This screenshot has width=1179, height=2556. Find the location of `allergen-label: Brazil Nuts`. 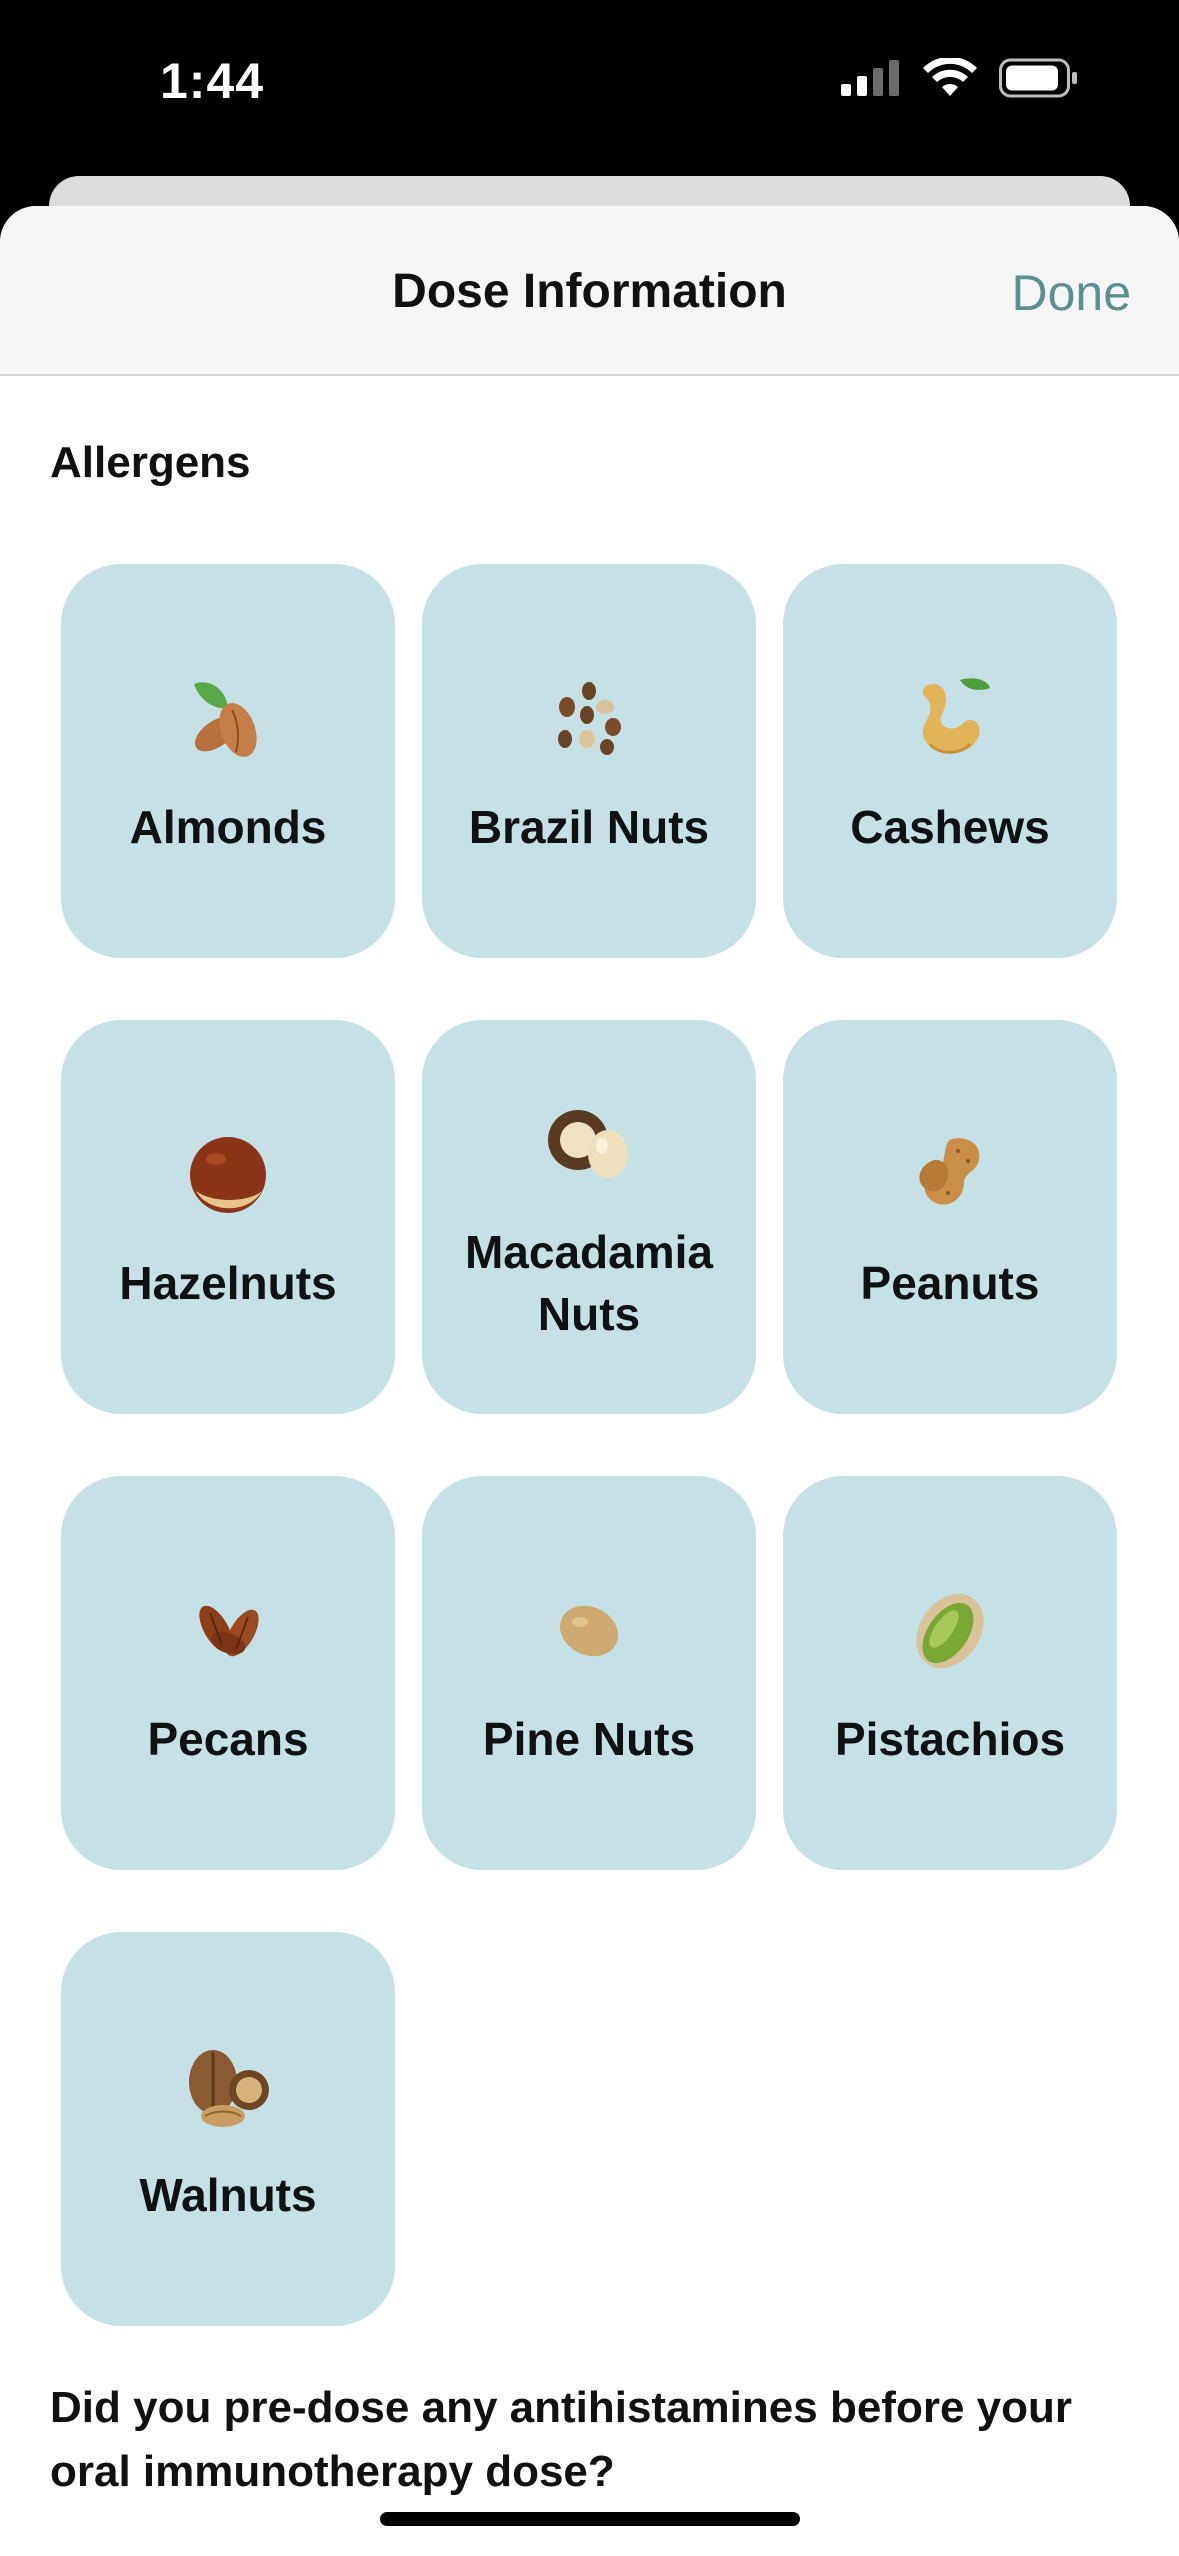

allergen-label: Brazil Nuts is located at coordinates (589, 827).